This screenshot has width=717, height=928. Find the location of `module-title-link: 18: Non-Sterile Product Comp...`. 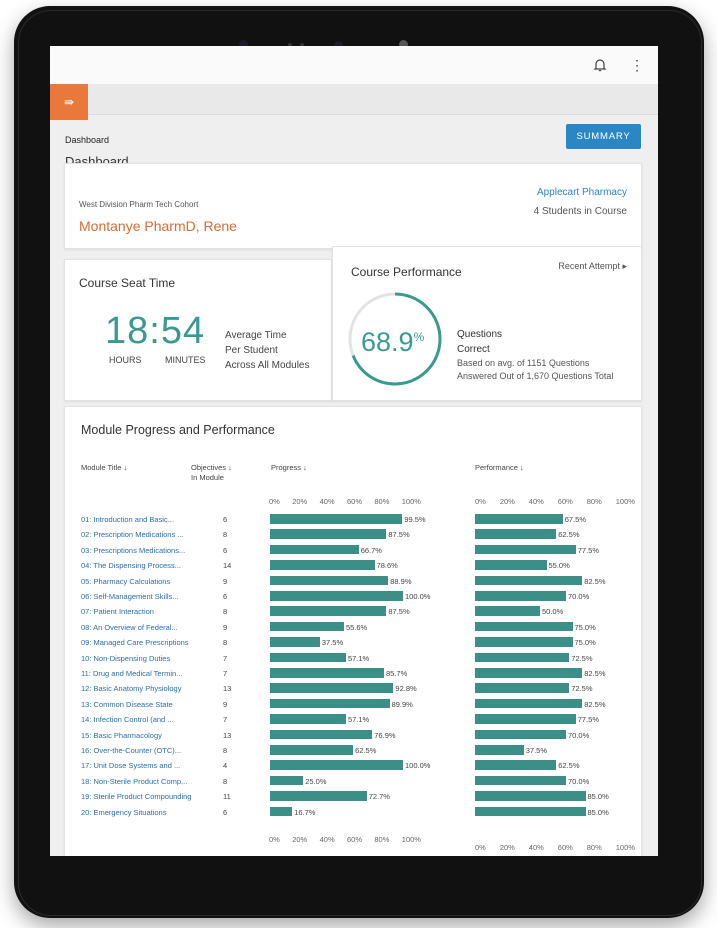

module-title-link: 18: Non-Sterile Product Comp... is located at coordinates (134, 781).